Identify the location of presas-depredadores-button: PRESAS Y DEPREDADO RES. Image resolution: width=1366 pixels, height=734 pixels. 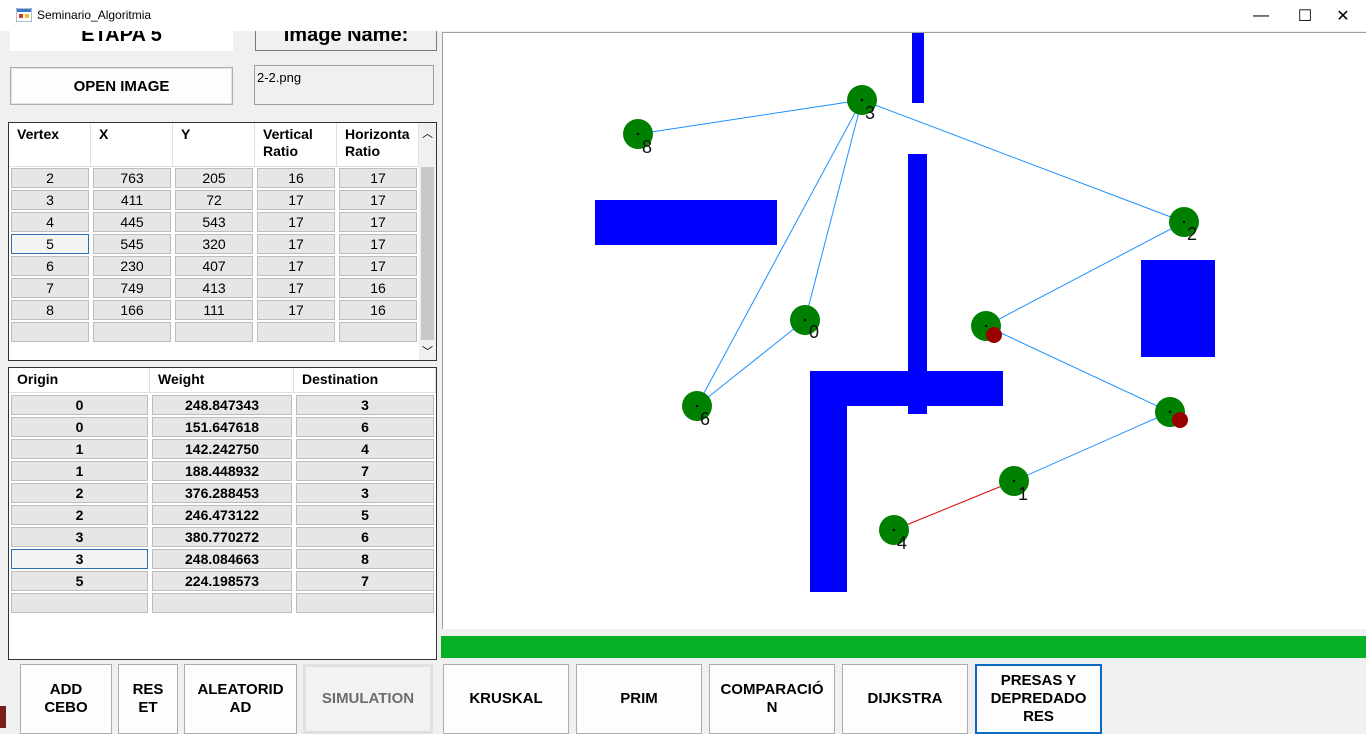
(1038, 699).